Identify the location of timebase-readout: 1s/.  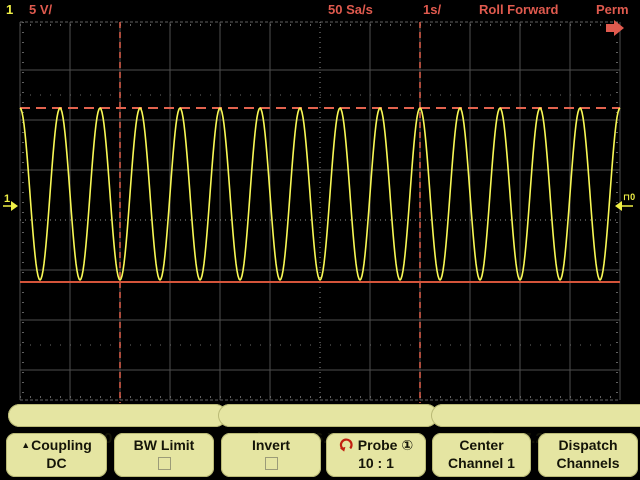
(432, 9).